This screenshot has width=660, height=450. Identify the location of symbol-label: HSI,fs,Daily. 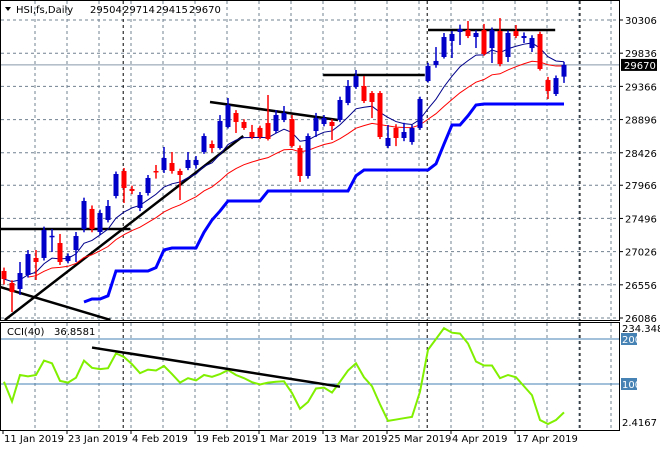
(44, 10).